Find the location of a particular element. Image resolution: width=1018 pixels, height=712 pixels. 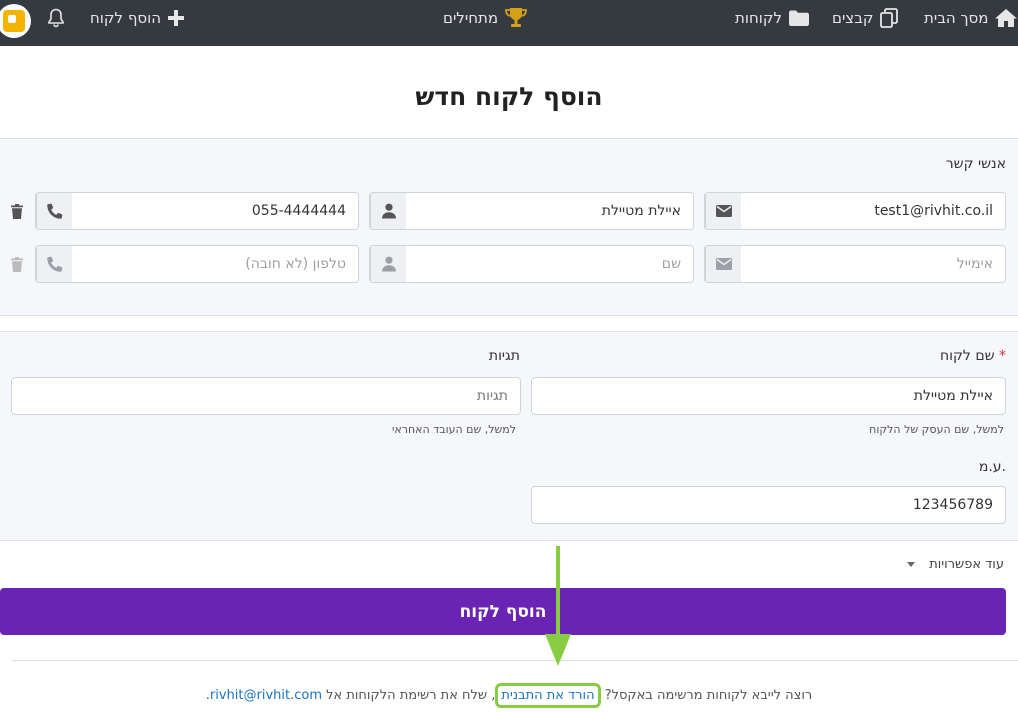

download-template-link: הורד את התבנית is located at coordinates (547, 695).